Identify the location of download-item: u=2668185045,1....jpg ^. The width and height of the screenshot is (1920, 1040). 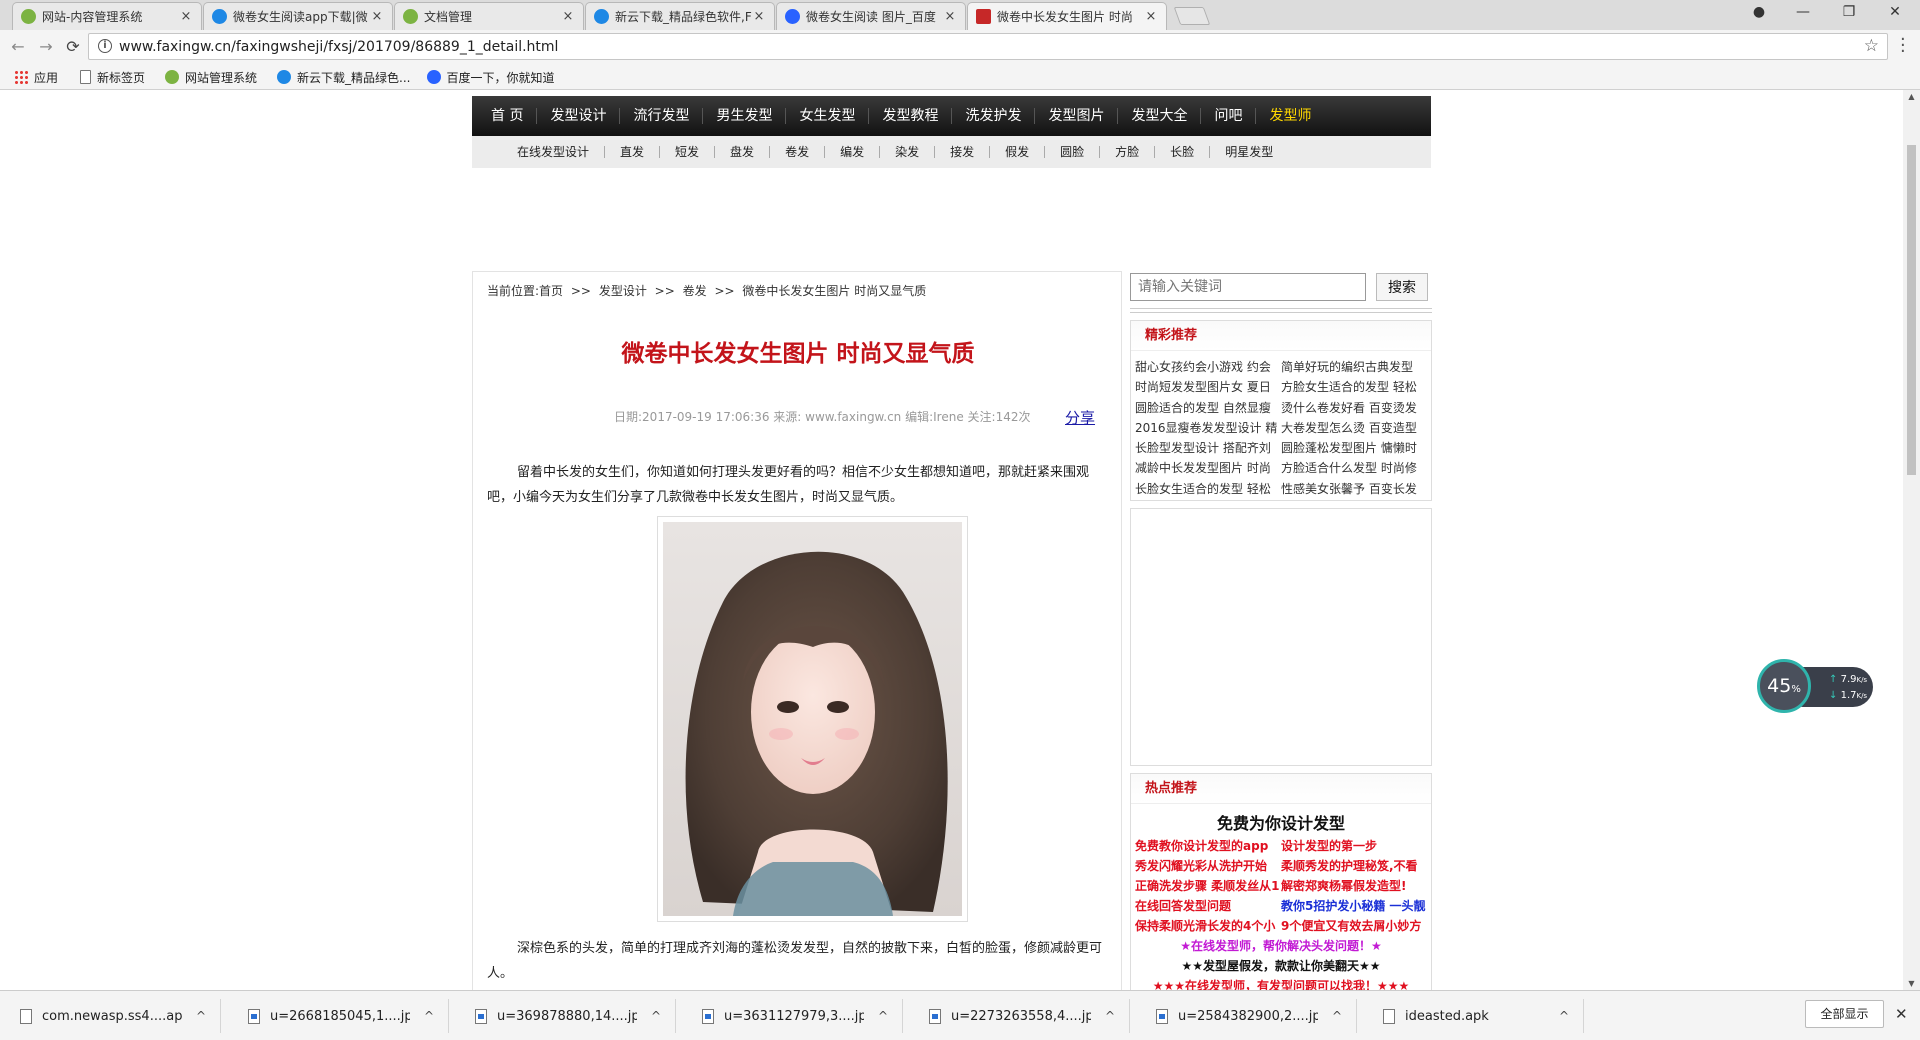
(339, 1016).